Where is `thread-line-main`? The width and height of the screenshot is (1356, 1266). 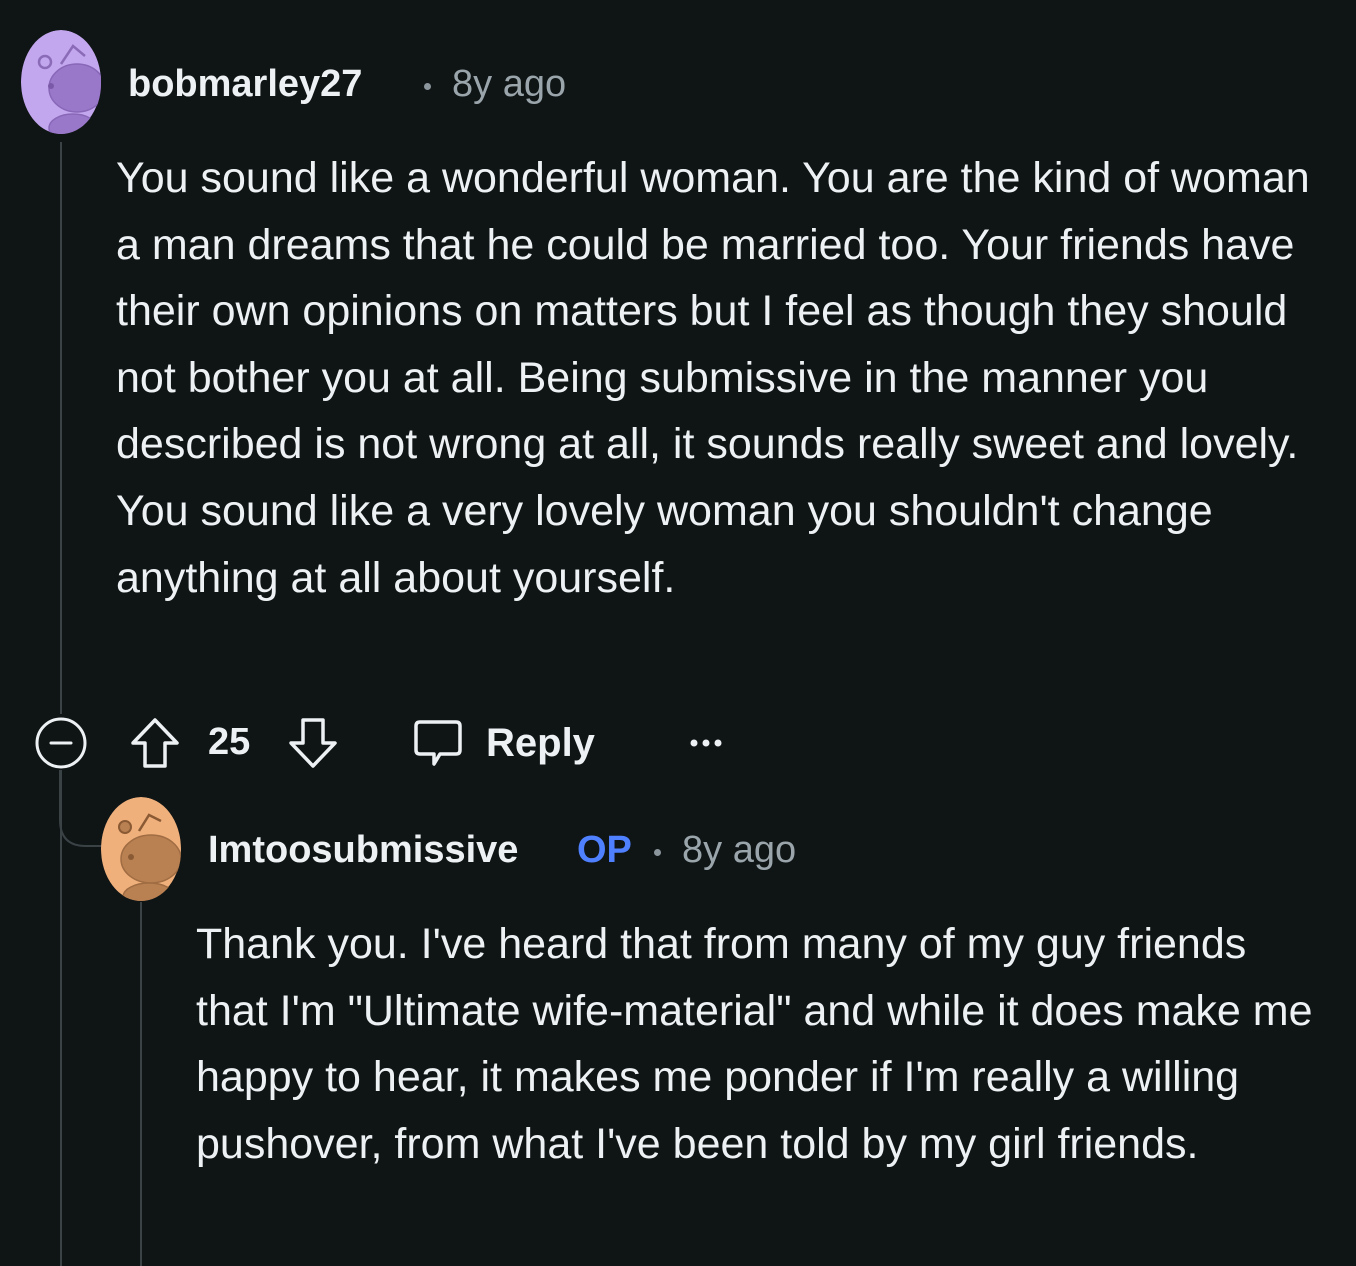
thread-line-main is located at coordinates (61, 428).